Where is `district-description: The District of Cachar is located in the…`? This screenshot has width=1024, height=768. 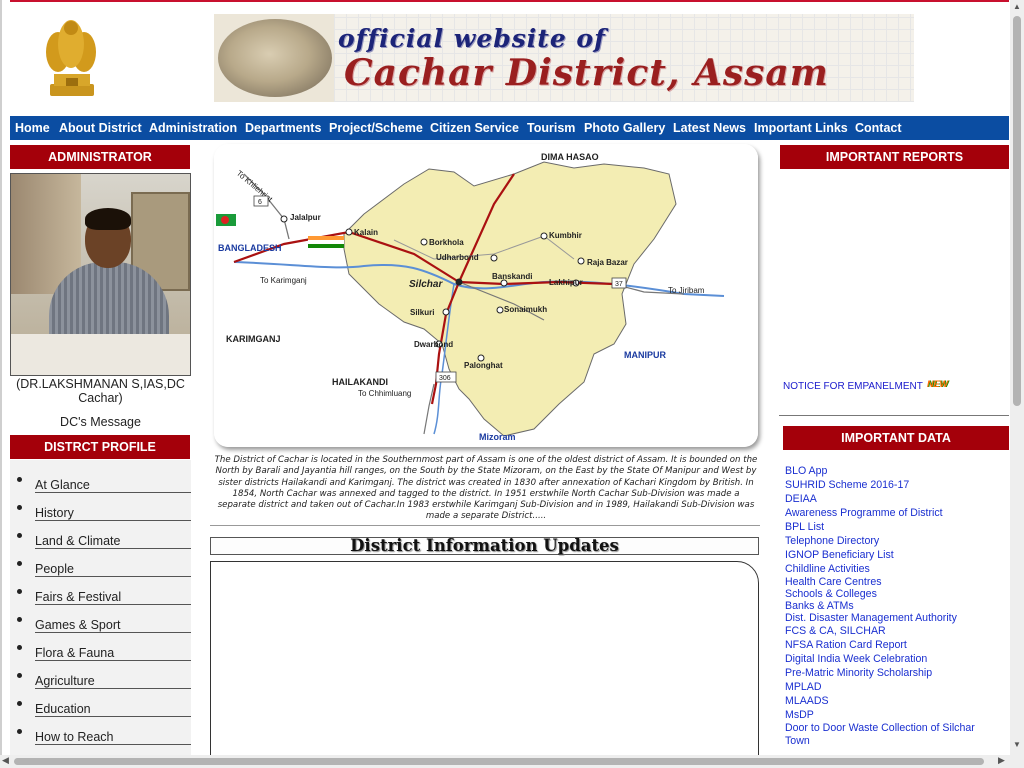
district-description: The District of Cachar is located in the… is located at coordinates (486, 488).